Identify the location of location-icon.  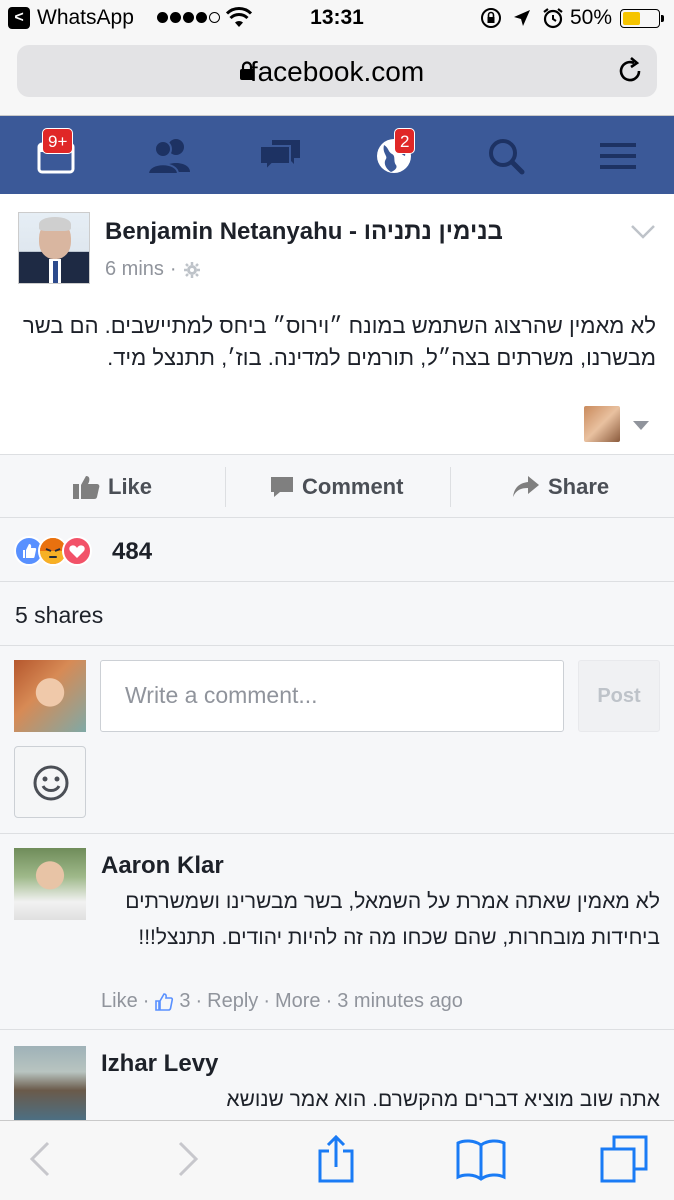
(522, 18).